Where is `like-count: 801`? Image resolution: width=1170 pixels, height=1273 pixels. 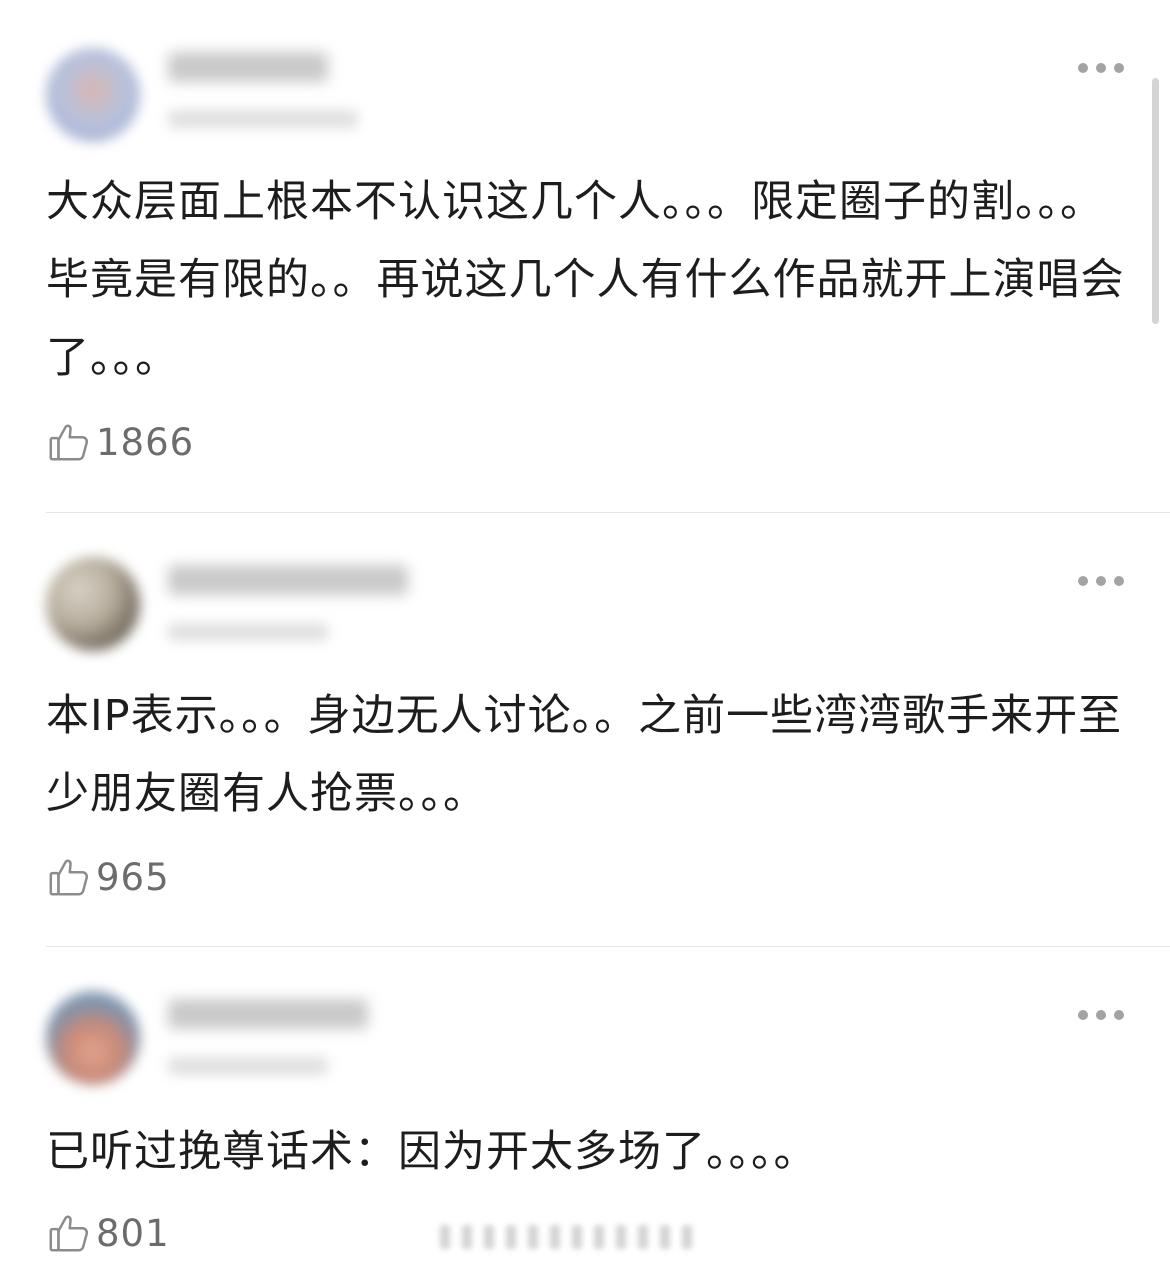 like-count: 801 is located at coordinates (133, 1233).